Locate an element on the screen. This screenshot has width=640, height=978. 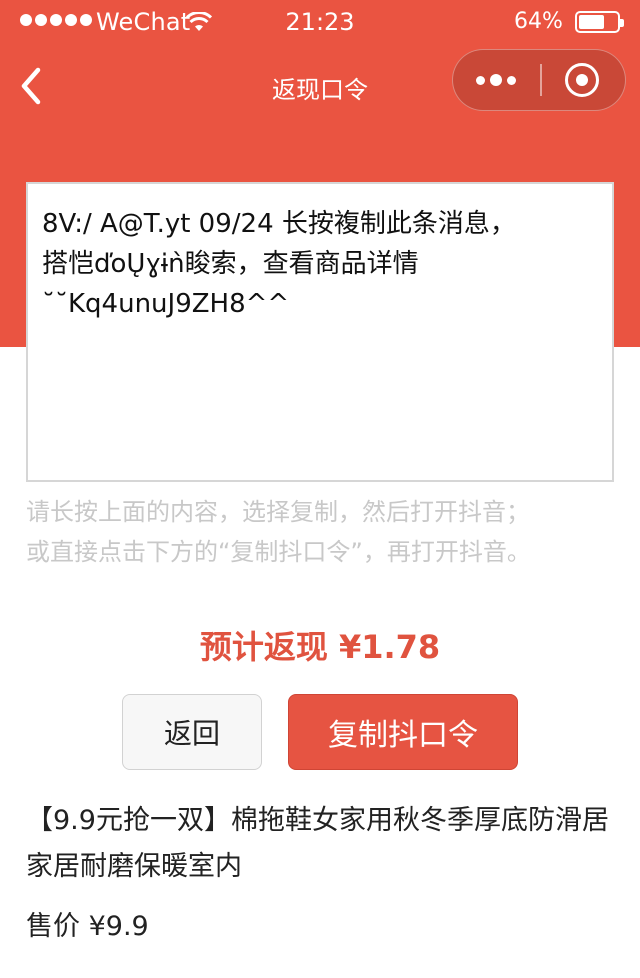
more-dots-icon is located at coordinates (496, 80).